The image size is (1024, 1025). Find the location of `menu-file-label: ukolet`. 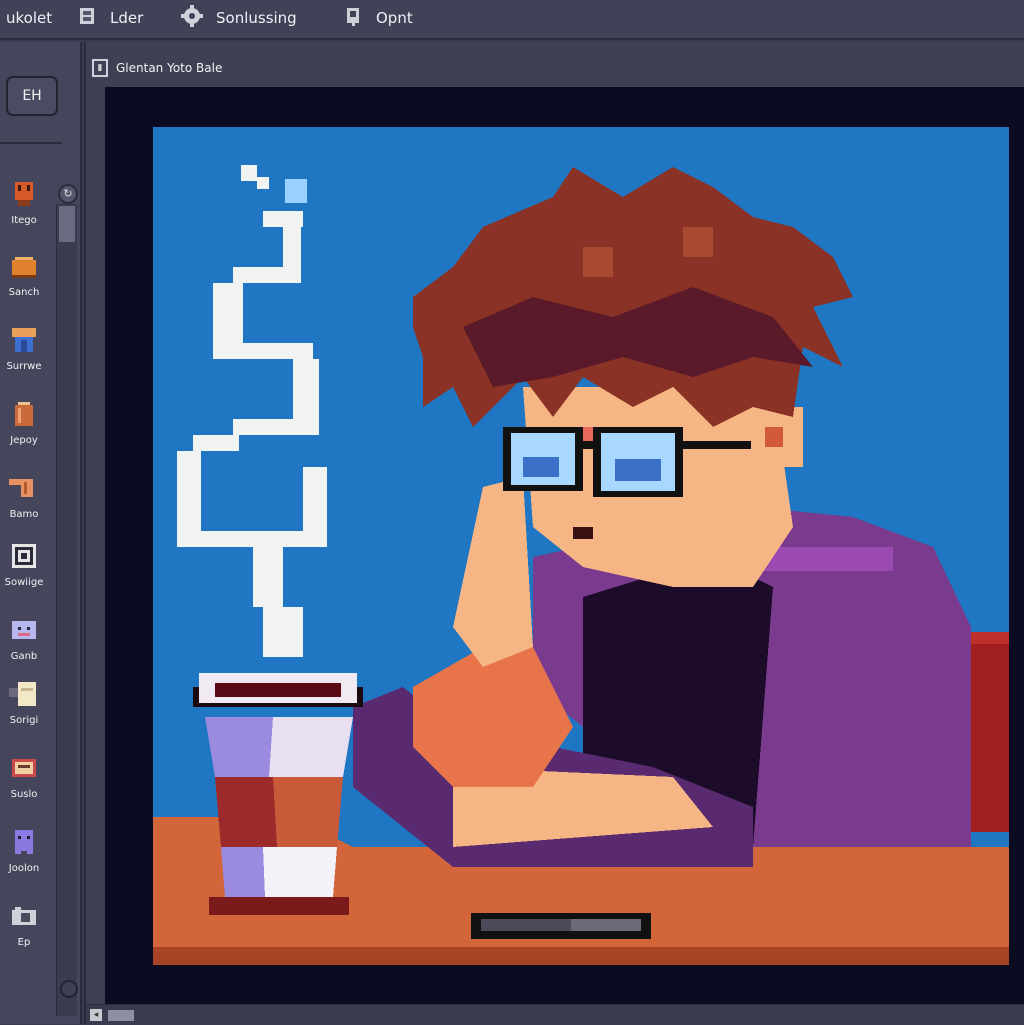

menu-file-label: ukolet is located at coordinates (29, 18).